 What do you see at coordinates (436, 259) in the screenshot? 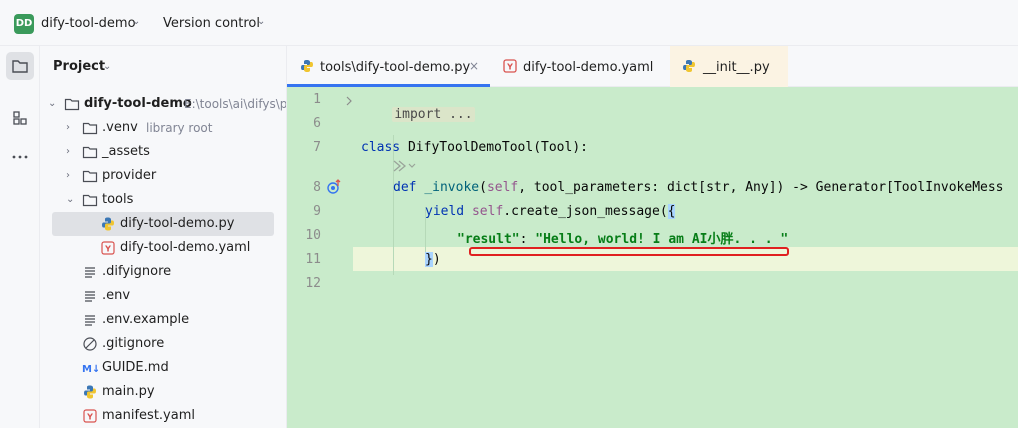
I see `close-paren: )` at bounding box center [436, 259].